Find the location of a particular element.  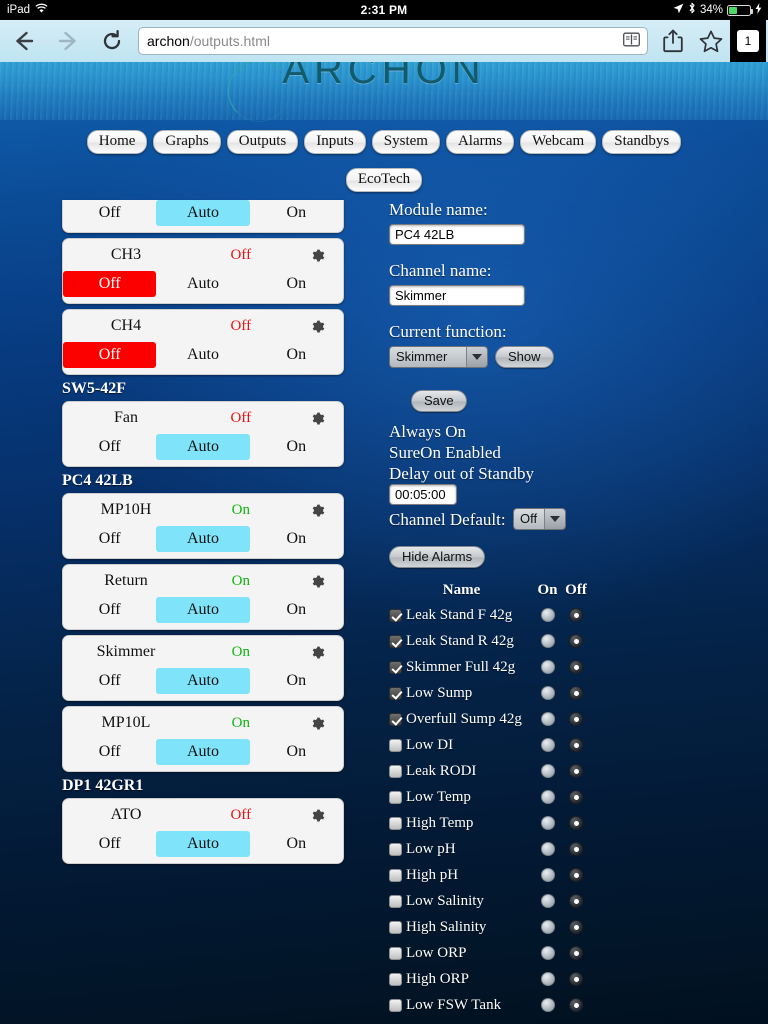

tab-count-button: 1 is located at coordinates (748, 41).